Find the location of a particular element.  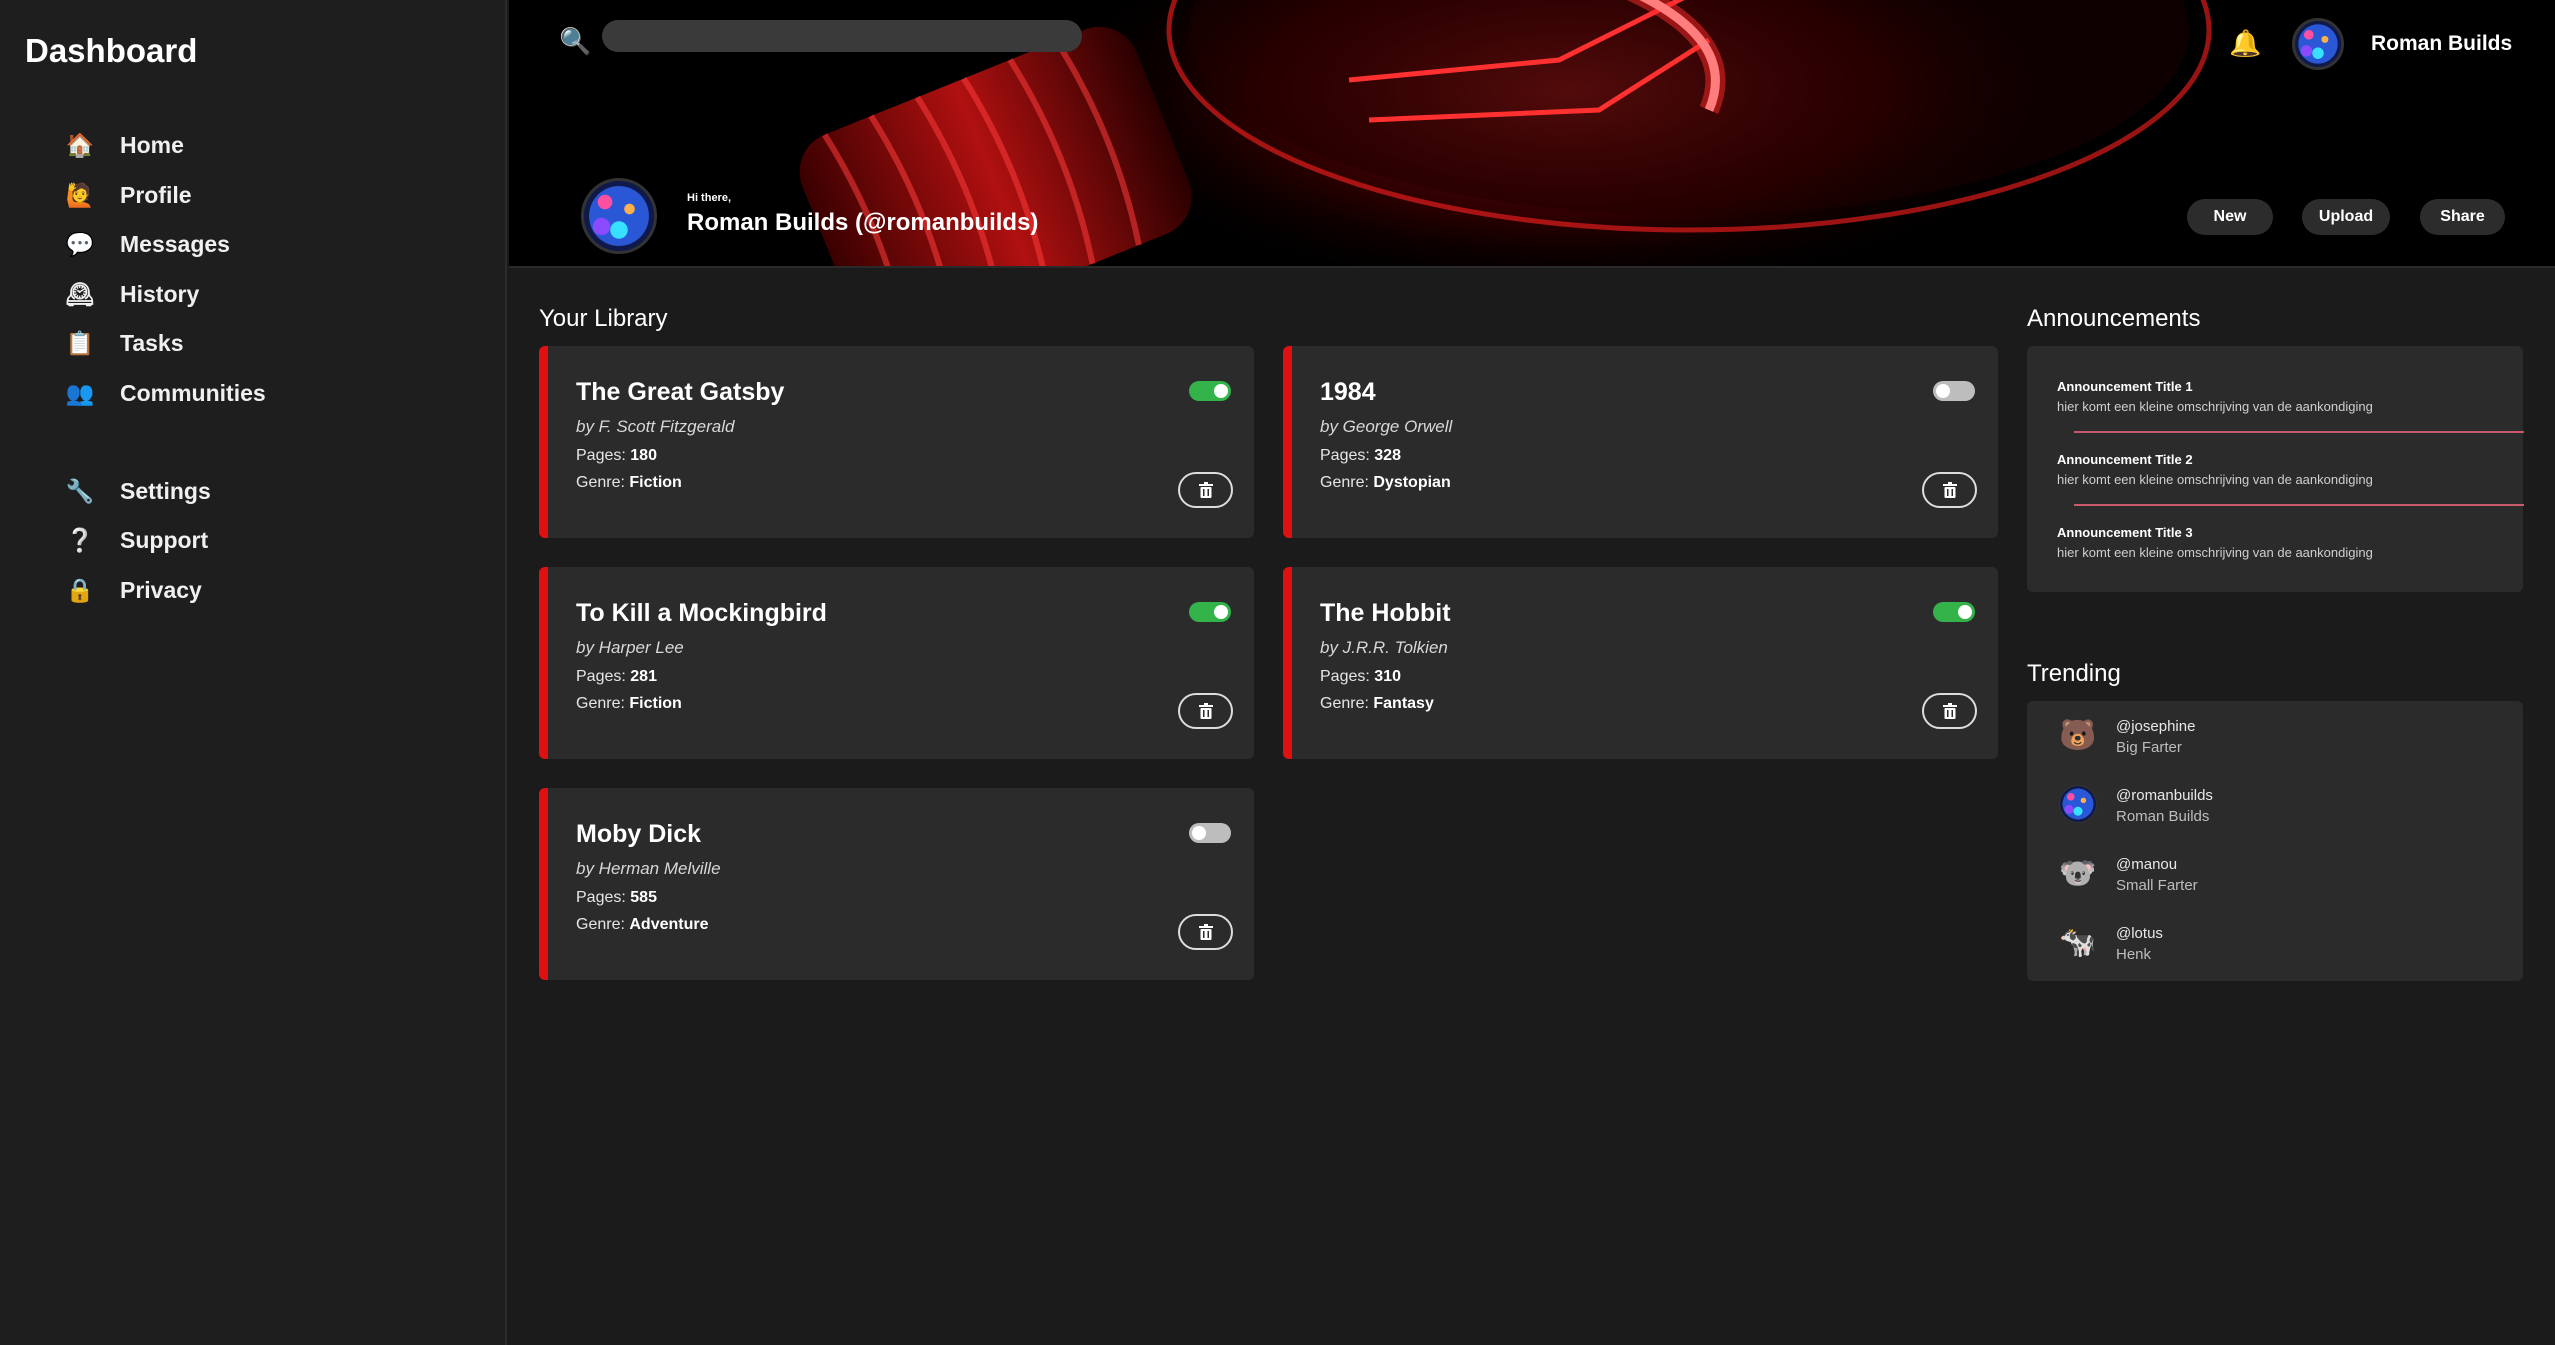

clock-icon: 🕰 is located at coordinates (80, 293).